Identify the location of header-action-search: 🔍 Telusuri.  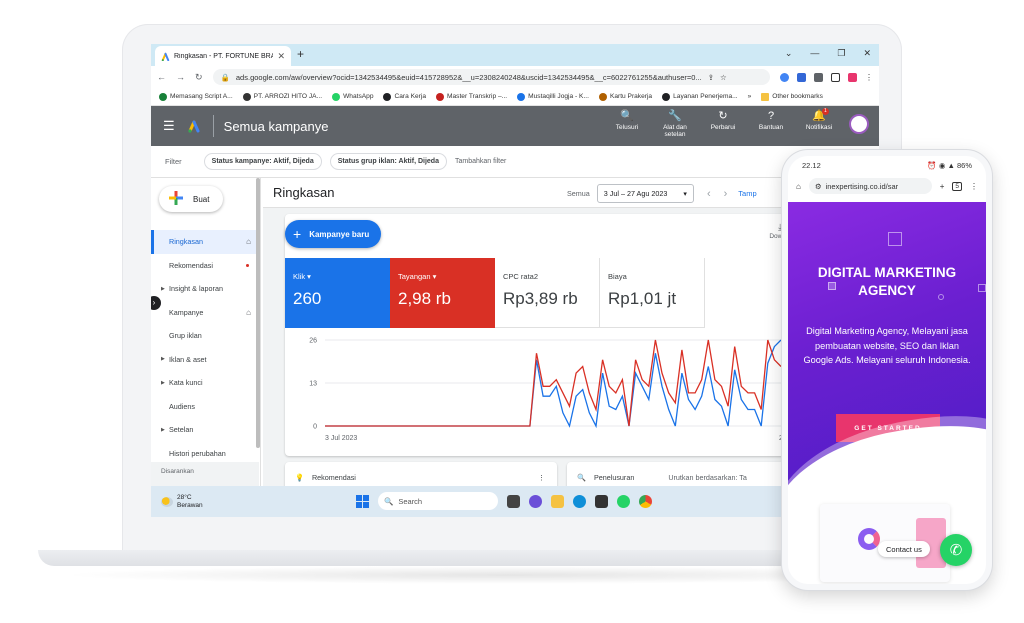
(627, 120).